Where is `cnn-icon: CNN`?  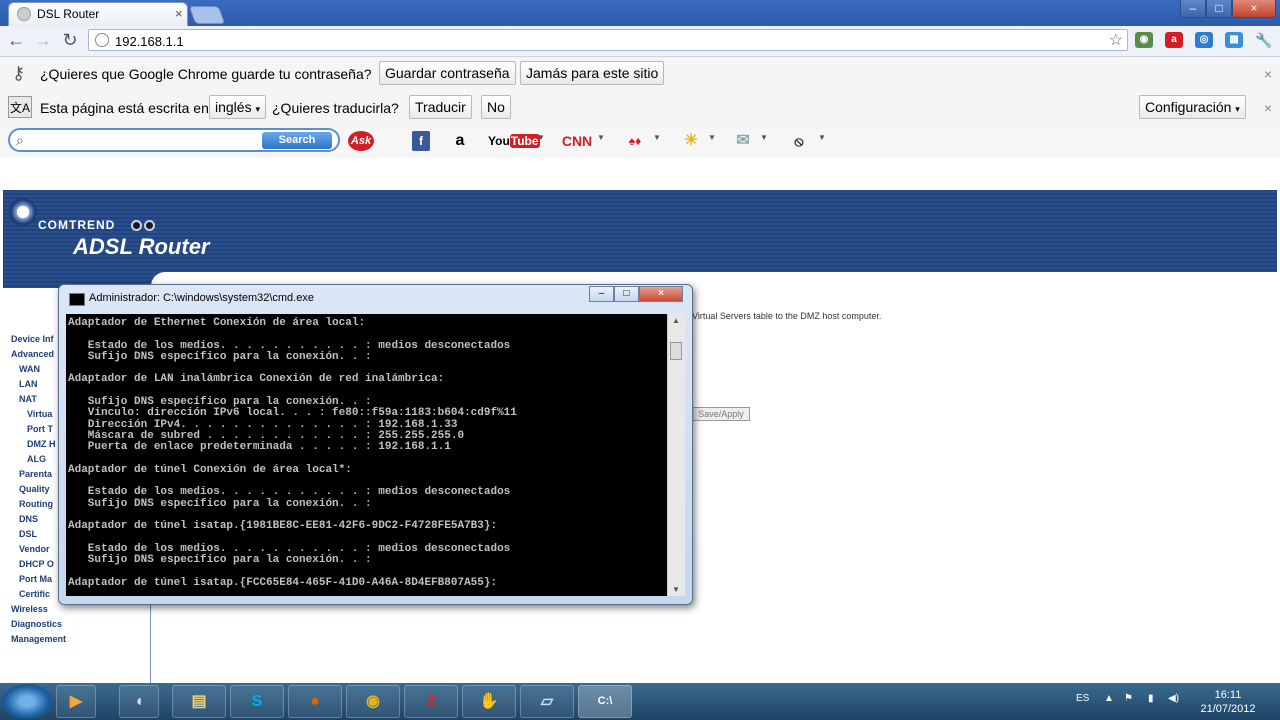 cnn-icon: CNN is located at coordinates (577, 141).